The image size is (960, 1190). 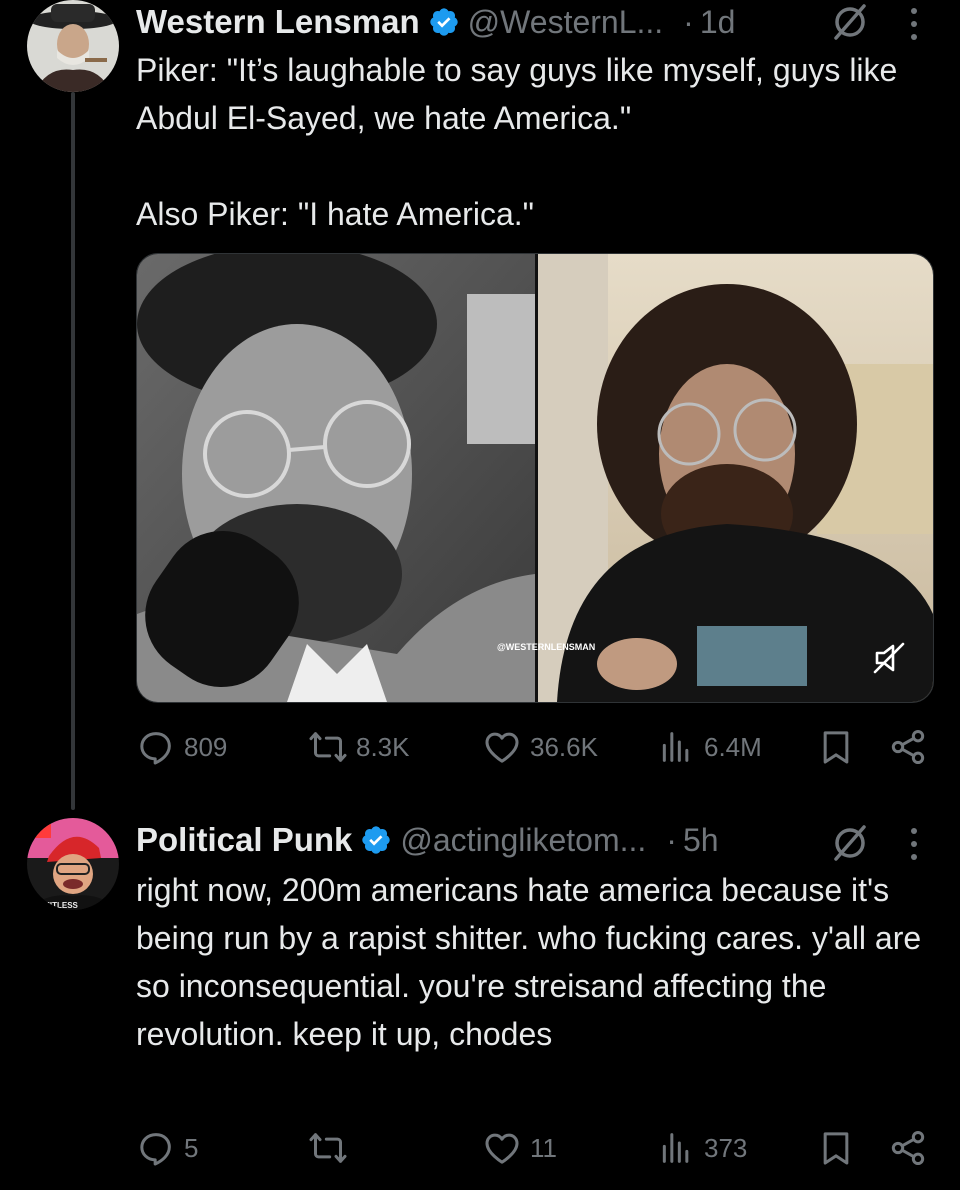 What do you see at coordinates (733, 746) in the screenshot?
I see `views-count: 6.4M` at bounding box center [733, 746].